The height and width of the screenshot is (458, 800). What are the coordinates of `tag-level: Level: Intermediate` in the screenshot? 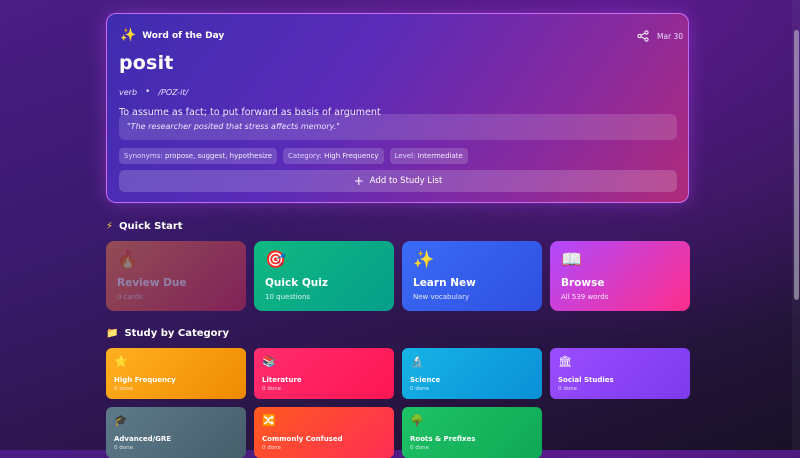 It's located at (428, 156).